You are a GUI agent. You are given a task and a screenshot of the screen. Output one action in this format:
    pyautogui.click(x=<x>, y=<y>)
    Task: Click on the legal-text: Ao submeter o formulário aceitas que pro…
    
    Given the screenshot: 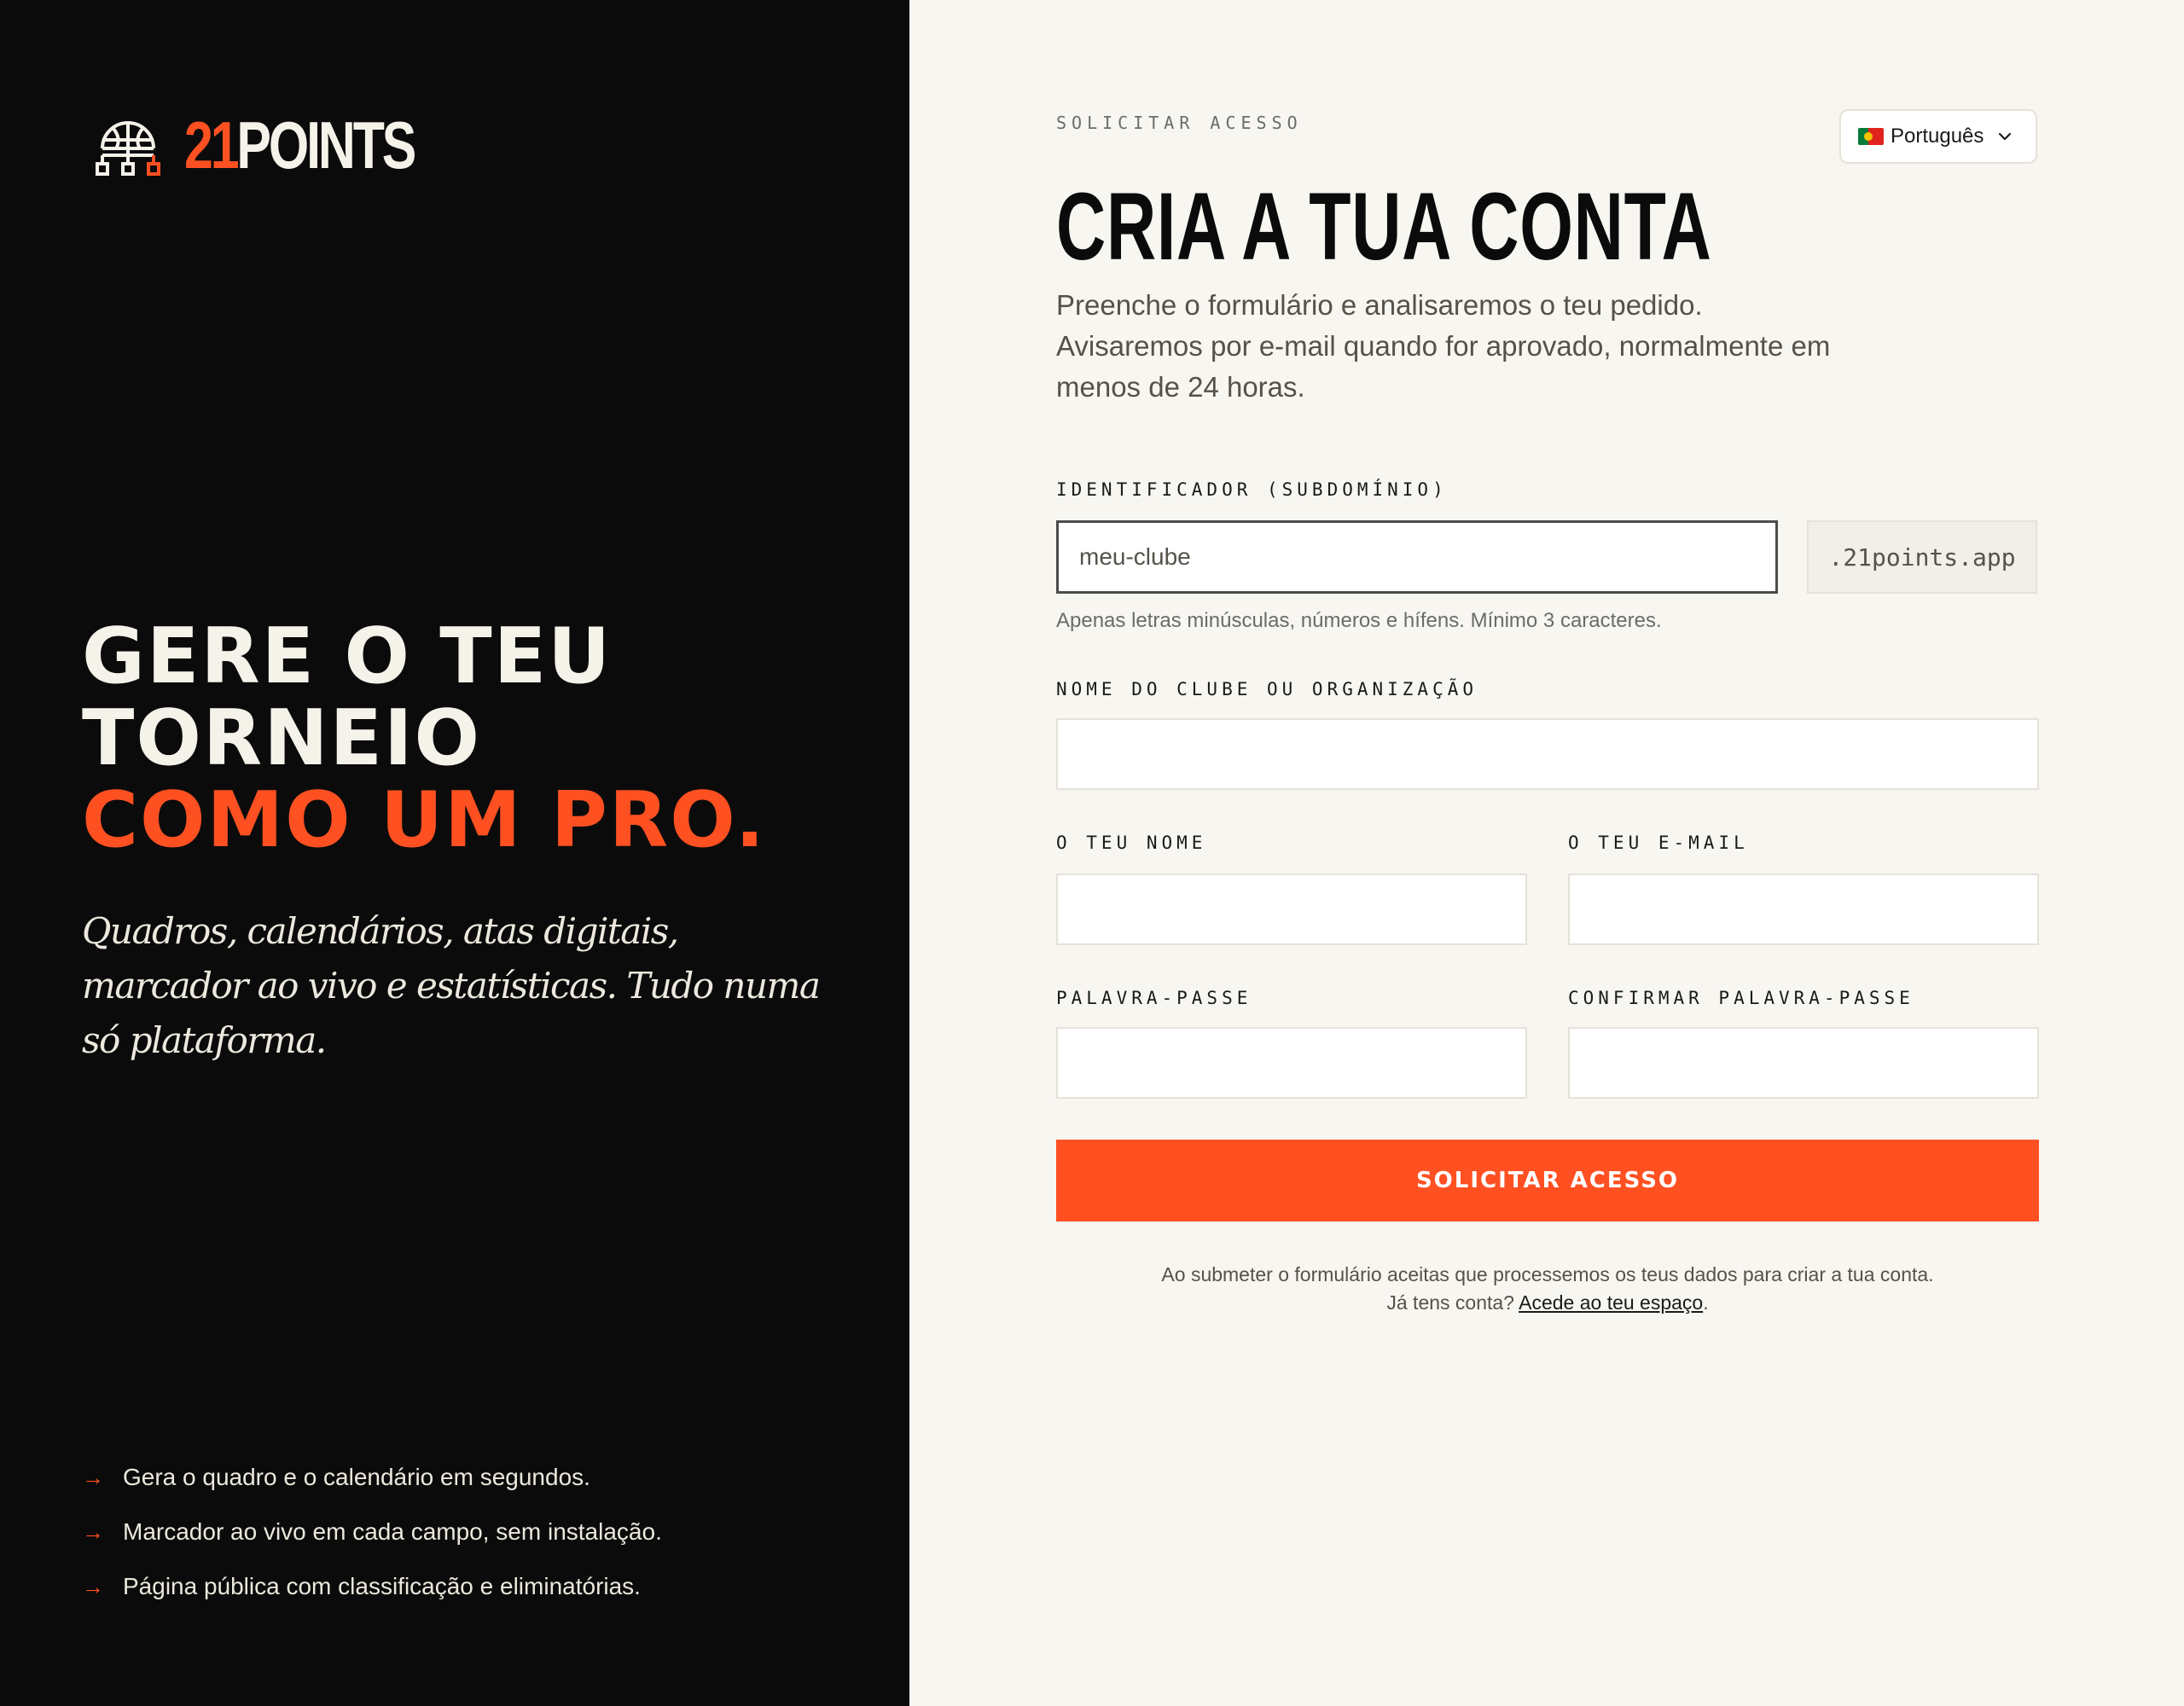 What is the action you would take?
    pyautogui.click(x=1547, y=1274)
    